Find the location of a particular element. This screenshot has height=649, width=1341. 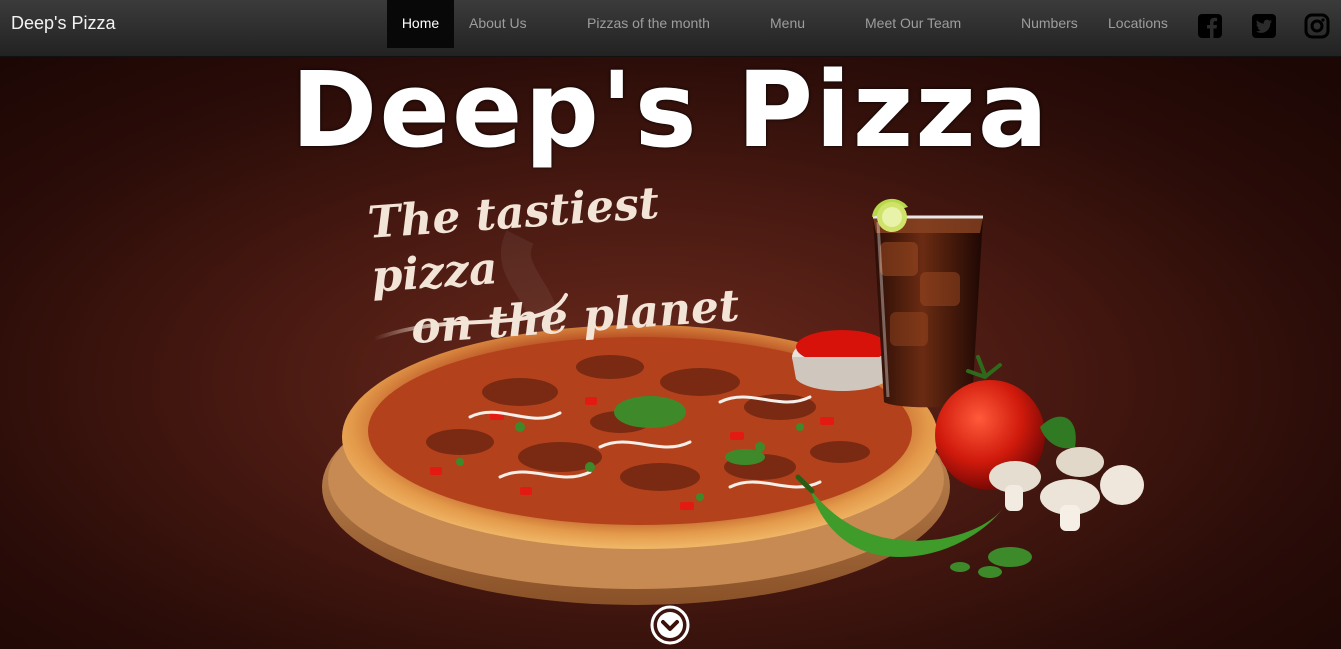

chevron-down-circle-icon is located at coordinates (670, 625).